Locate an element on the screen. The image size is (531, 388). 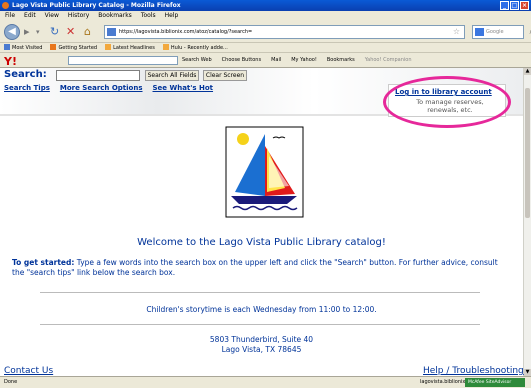
help-troubleshooting-link: Help / Troubleshooting is located at coordinates (473, 371).